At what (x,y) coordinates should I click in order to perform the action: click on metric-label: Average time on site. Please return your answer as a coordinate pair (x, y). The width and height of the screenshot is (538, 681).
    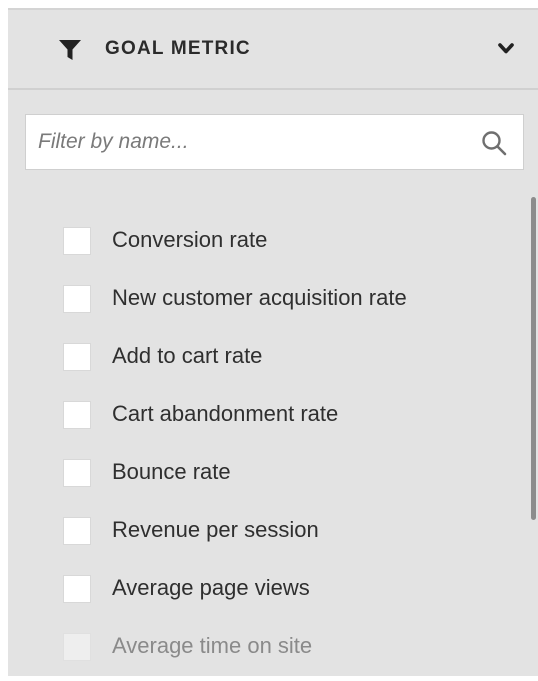
    Looking at the image, I should click on (212, 645).